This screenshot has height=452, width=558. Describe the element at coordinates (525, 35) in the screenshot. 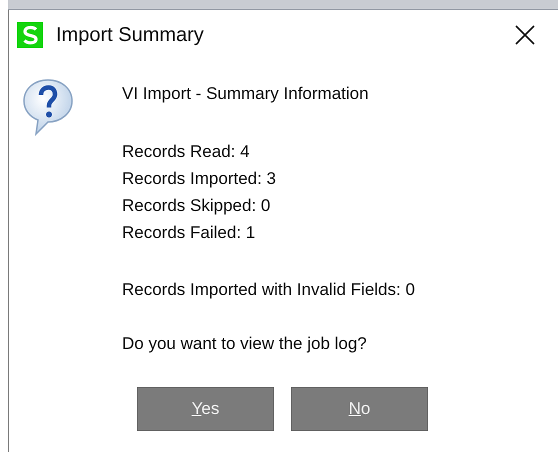

I see `close-icon` at that location.